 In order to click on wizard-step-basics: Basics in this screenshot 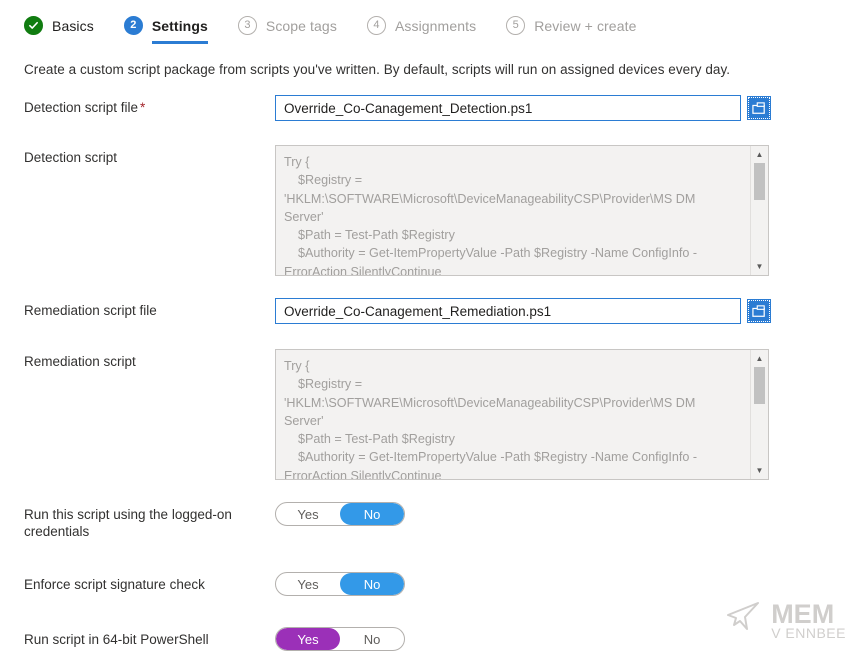, I will do `click(59, 30)`.